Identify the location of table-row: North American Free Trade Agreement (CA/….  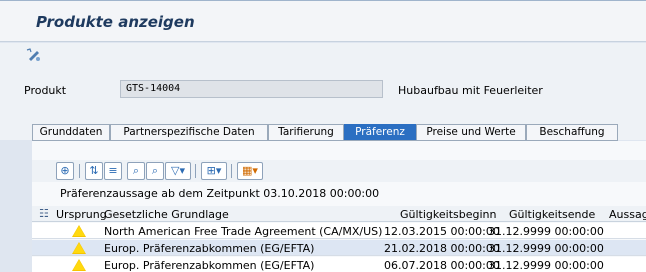
(339, 231).